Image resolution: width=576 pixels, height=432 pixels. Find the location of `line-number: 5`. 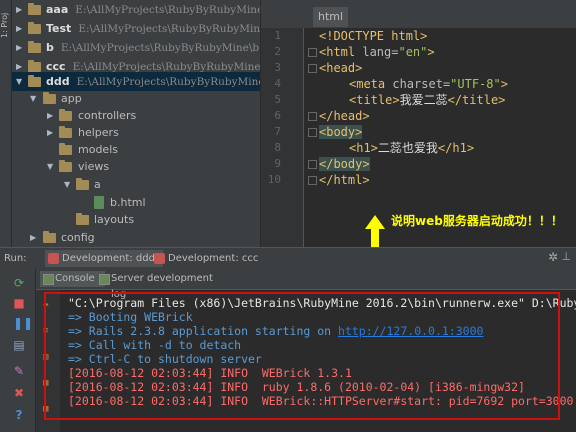

line-number: 5 is located at coordinates (277, 99).